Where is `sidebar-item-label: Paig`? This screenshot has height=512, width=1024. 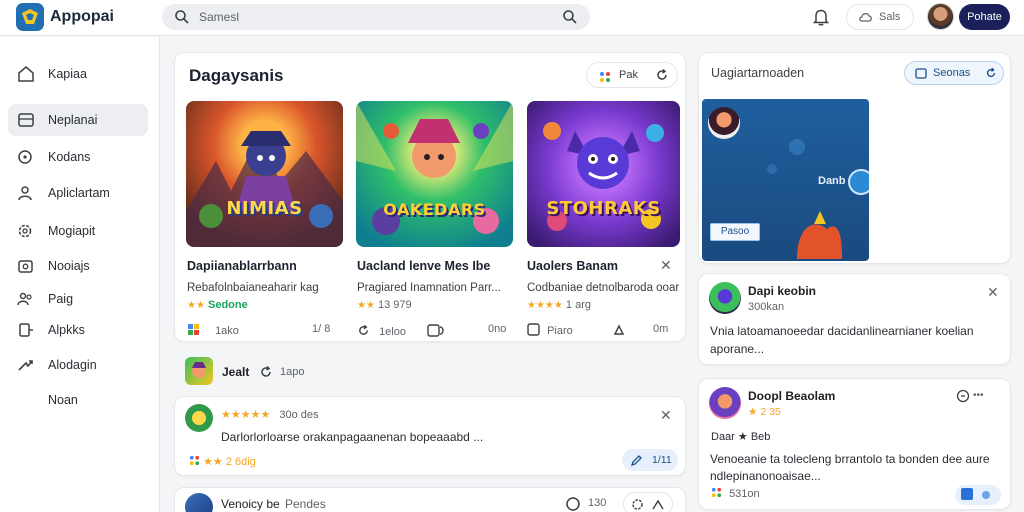 sidebar-item-label: Paig is located at coordinates (61, 299).